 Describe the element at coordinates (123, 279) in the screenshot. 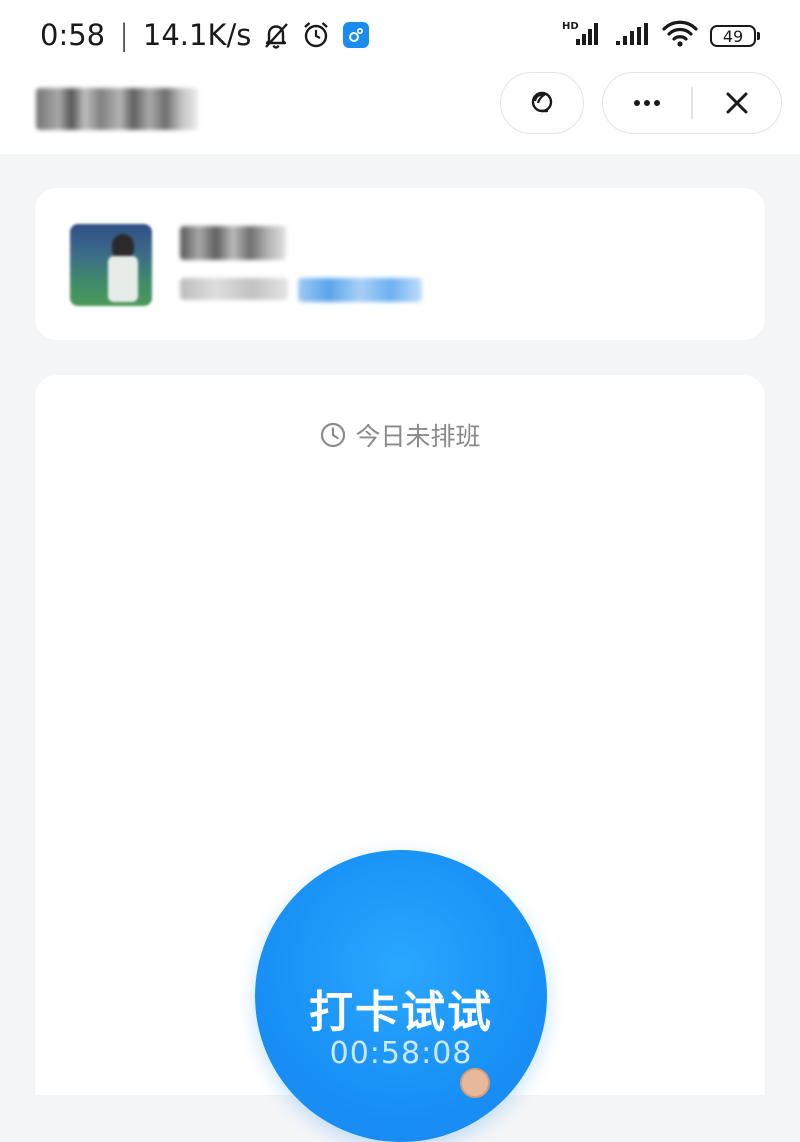

I see `avatar-figure-body` at that location.